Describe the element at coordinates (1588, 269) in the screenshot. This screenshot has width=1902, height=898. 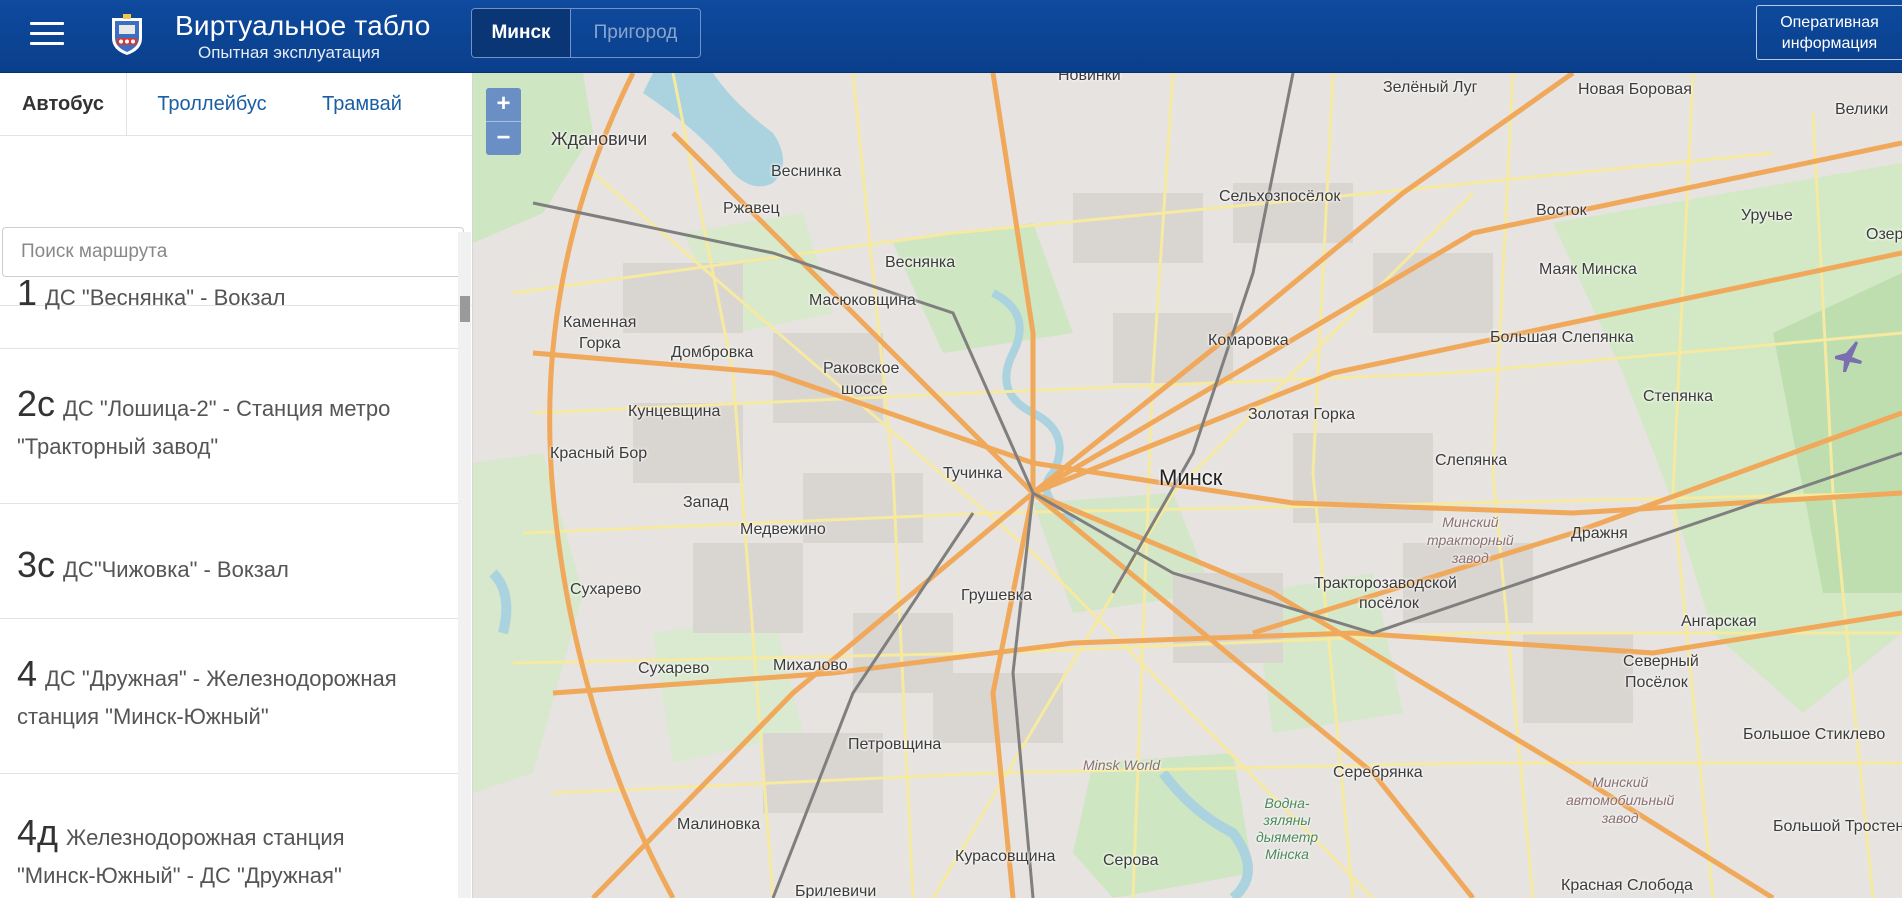
I see `map-label: Маяк Минска` at that location.